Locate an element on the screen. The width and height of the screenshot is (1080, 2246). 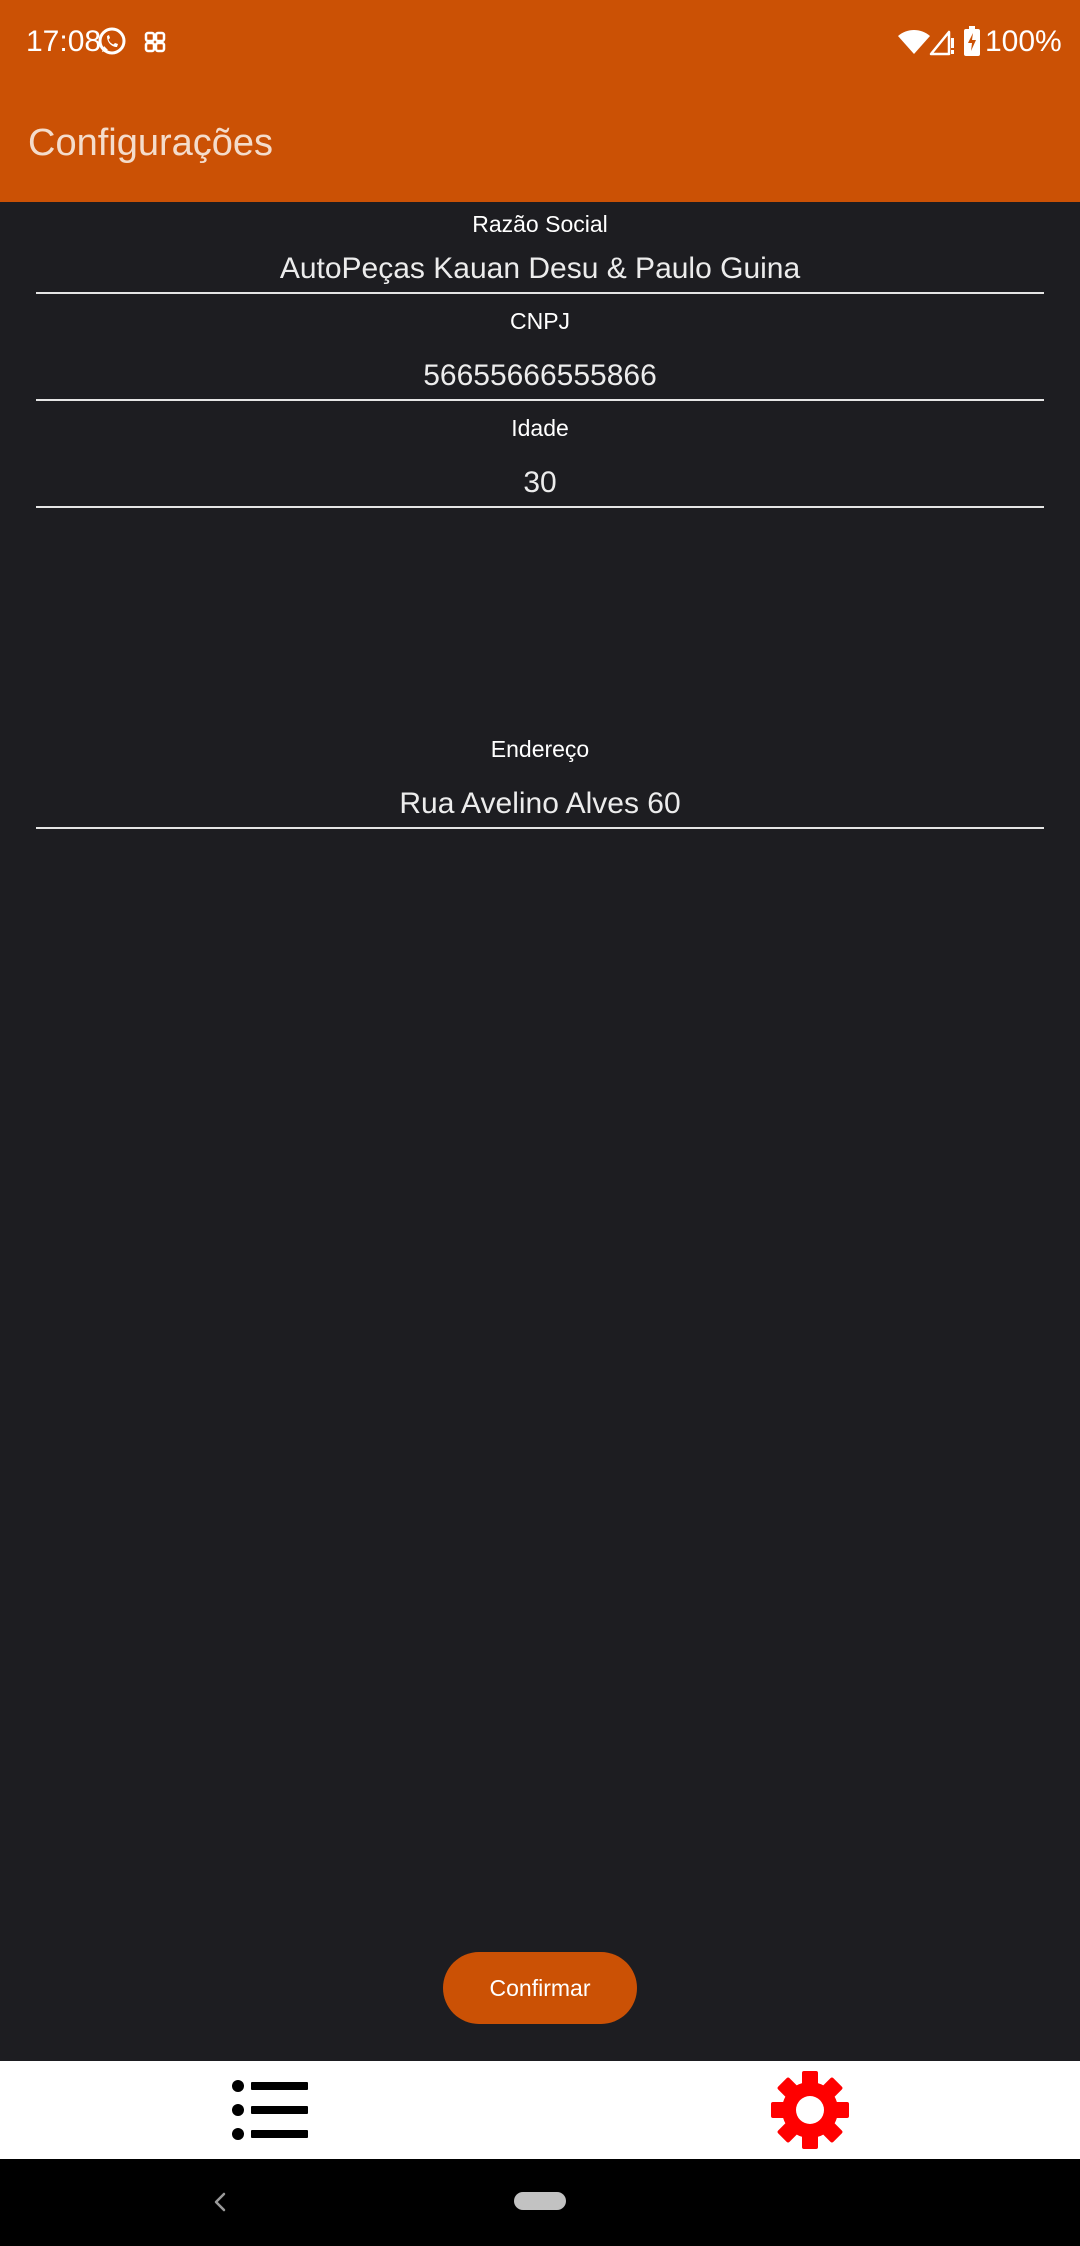
home-button is located at coordinates (540, 2201).